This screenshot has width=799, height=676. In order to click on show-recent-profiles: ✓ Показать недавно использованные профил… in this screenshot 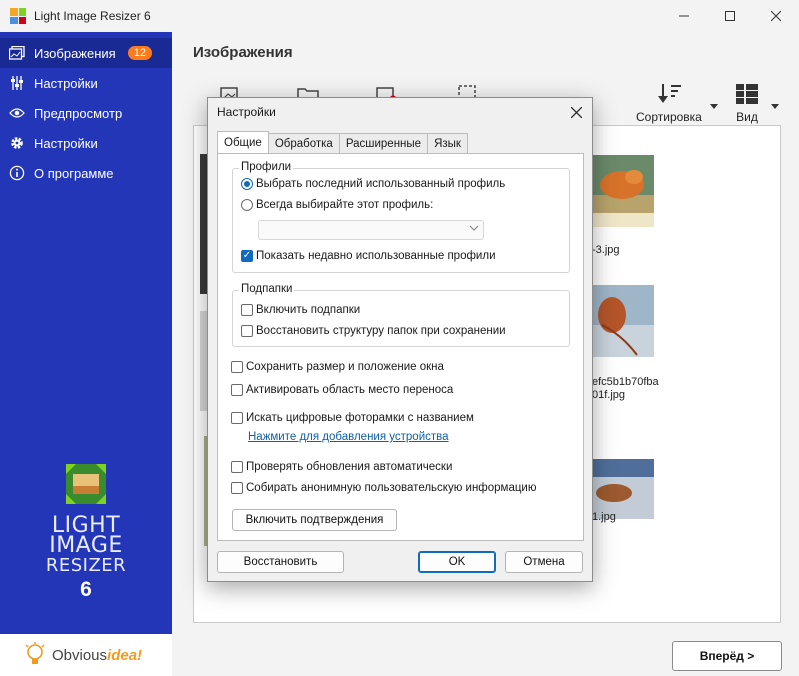, I will do `click(368, 256)`.